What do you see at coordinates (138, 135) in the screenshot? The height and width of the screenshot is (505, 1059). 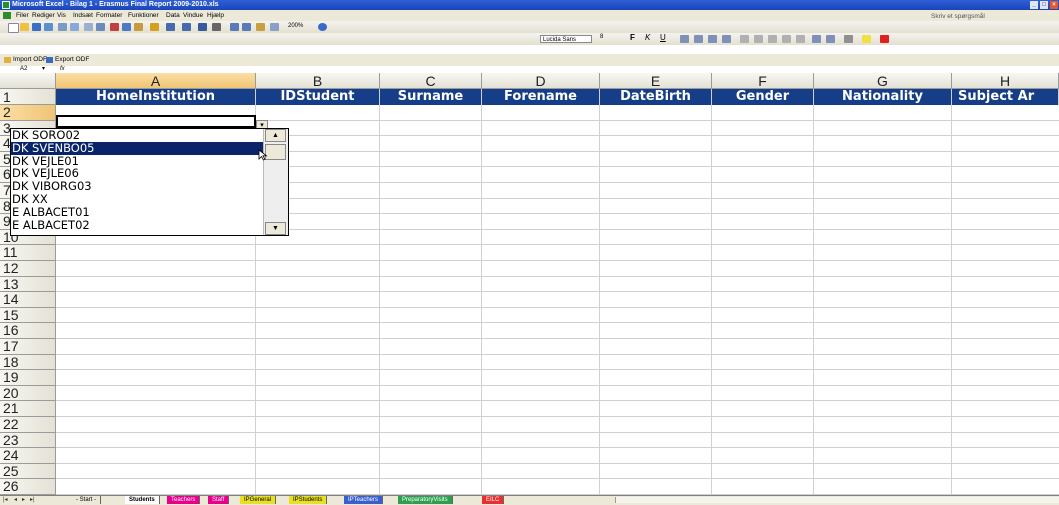 I see `dropdown-option: DK SORO02` at bounding box center [138, 135].